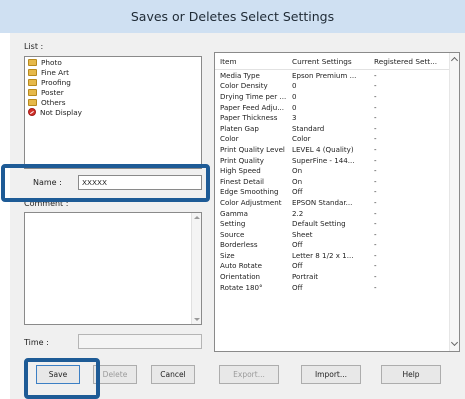 The height and width of the screenshot is (399, 465). Describe the element at coordinates (115, 374) in the screenshot. I see `delete-button: Delete` at that location.